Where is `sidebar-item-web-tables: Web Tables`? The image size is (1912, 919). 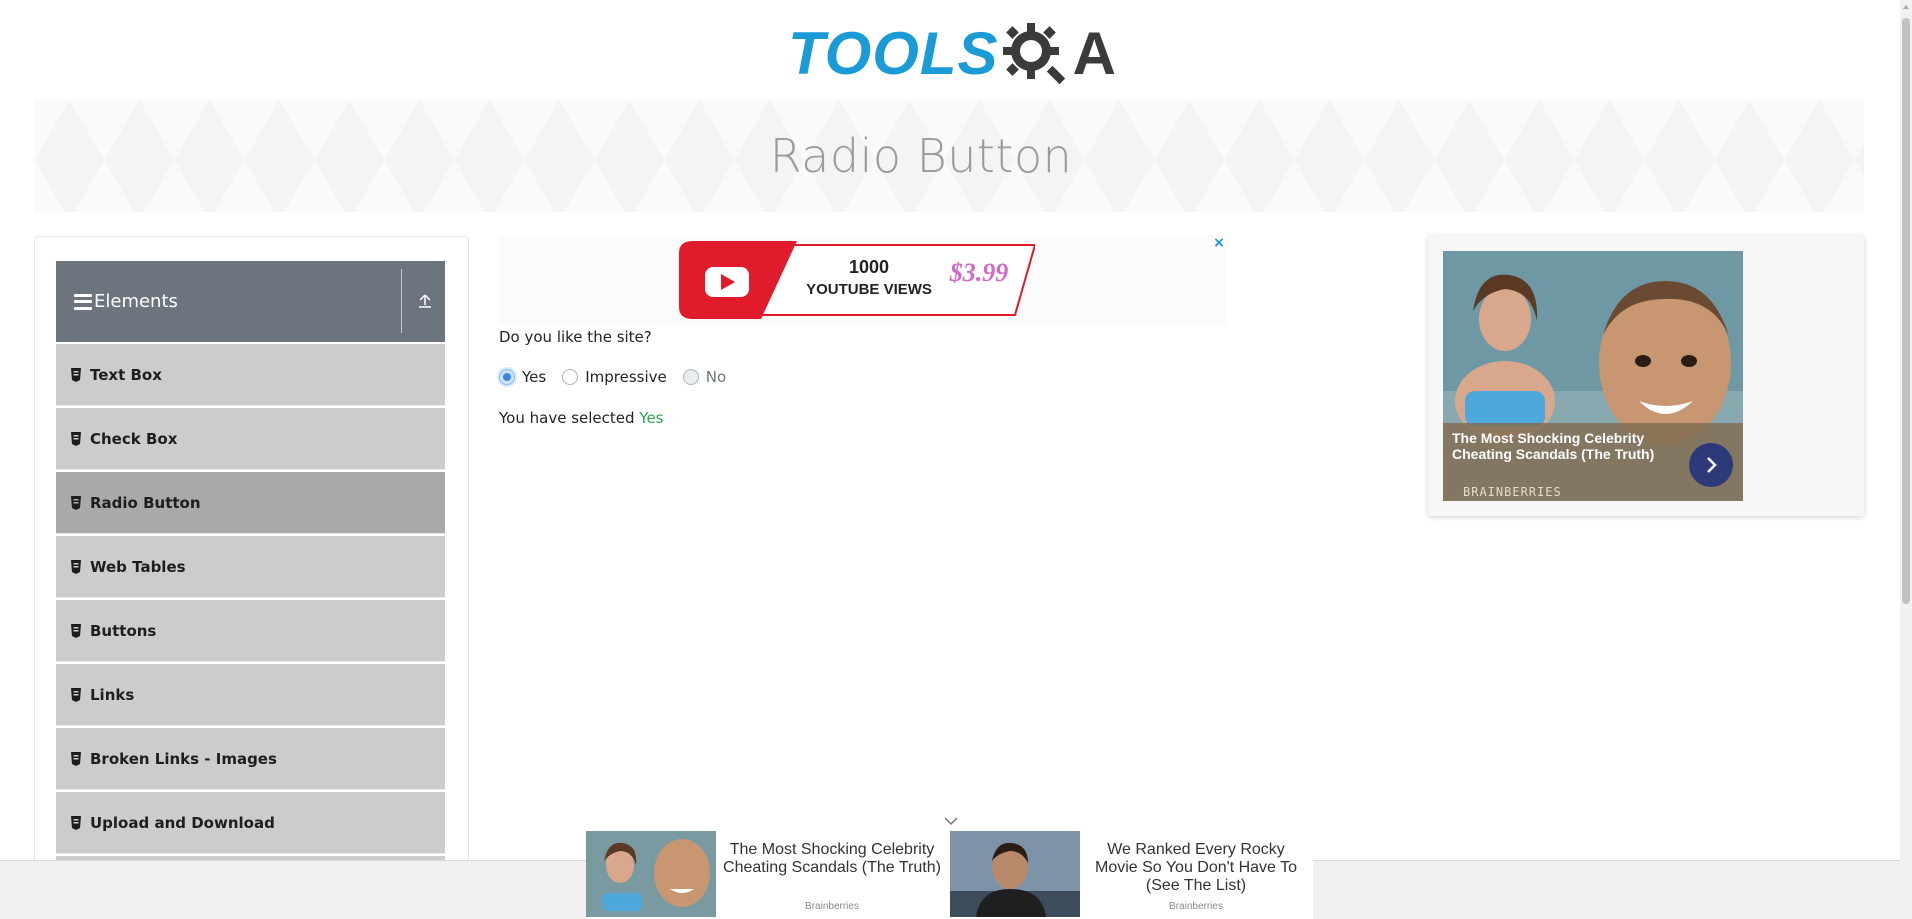 sidebar-item-web-tables: Web Tables is located at coordinates (250, 567).